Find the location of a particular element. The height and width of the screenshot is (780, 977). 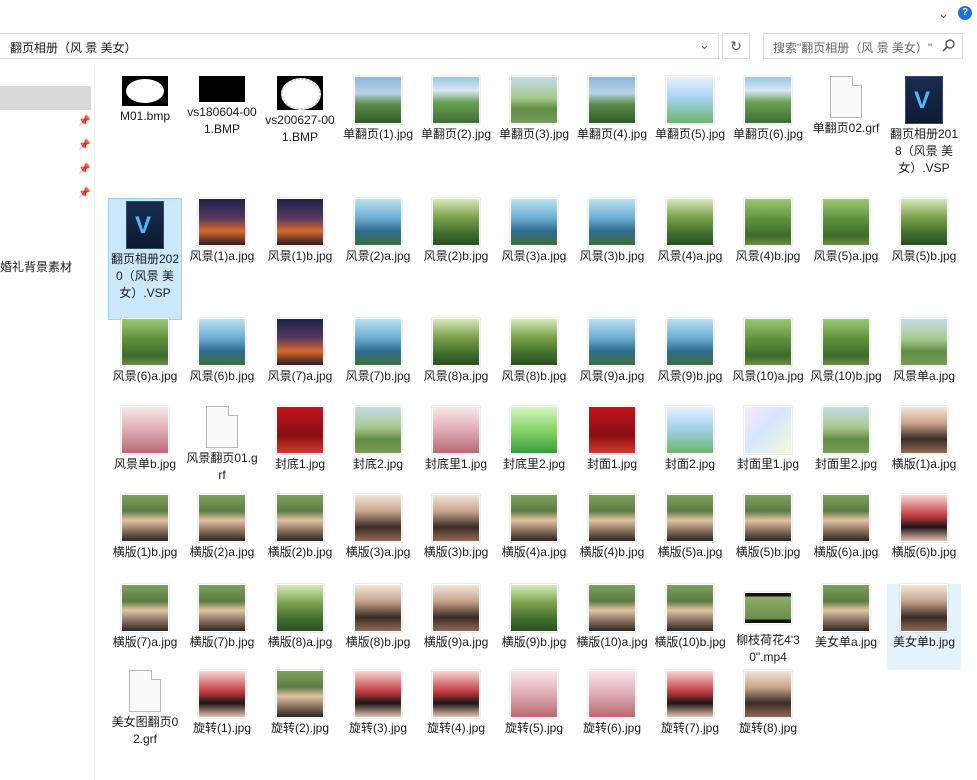

file-item: 横版(1)b.jpg is located at coordinates (145, 527).